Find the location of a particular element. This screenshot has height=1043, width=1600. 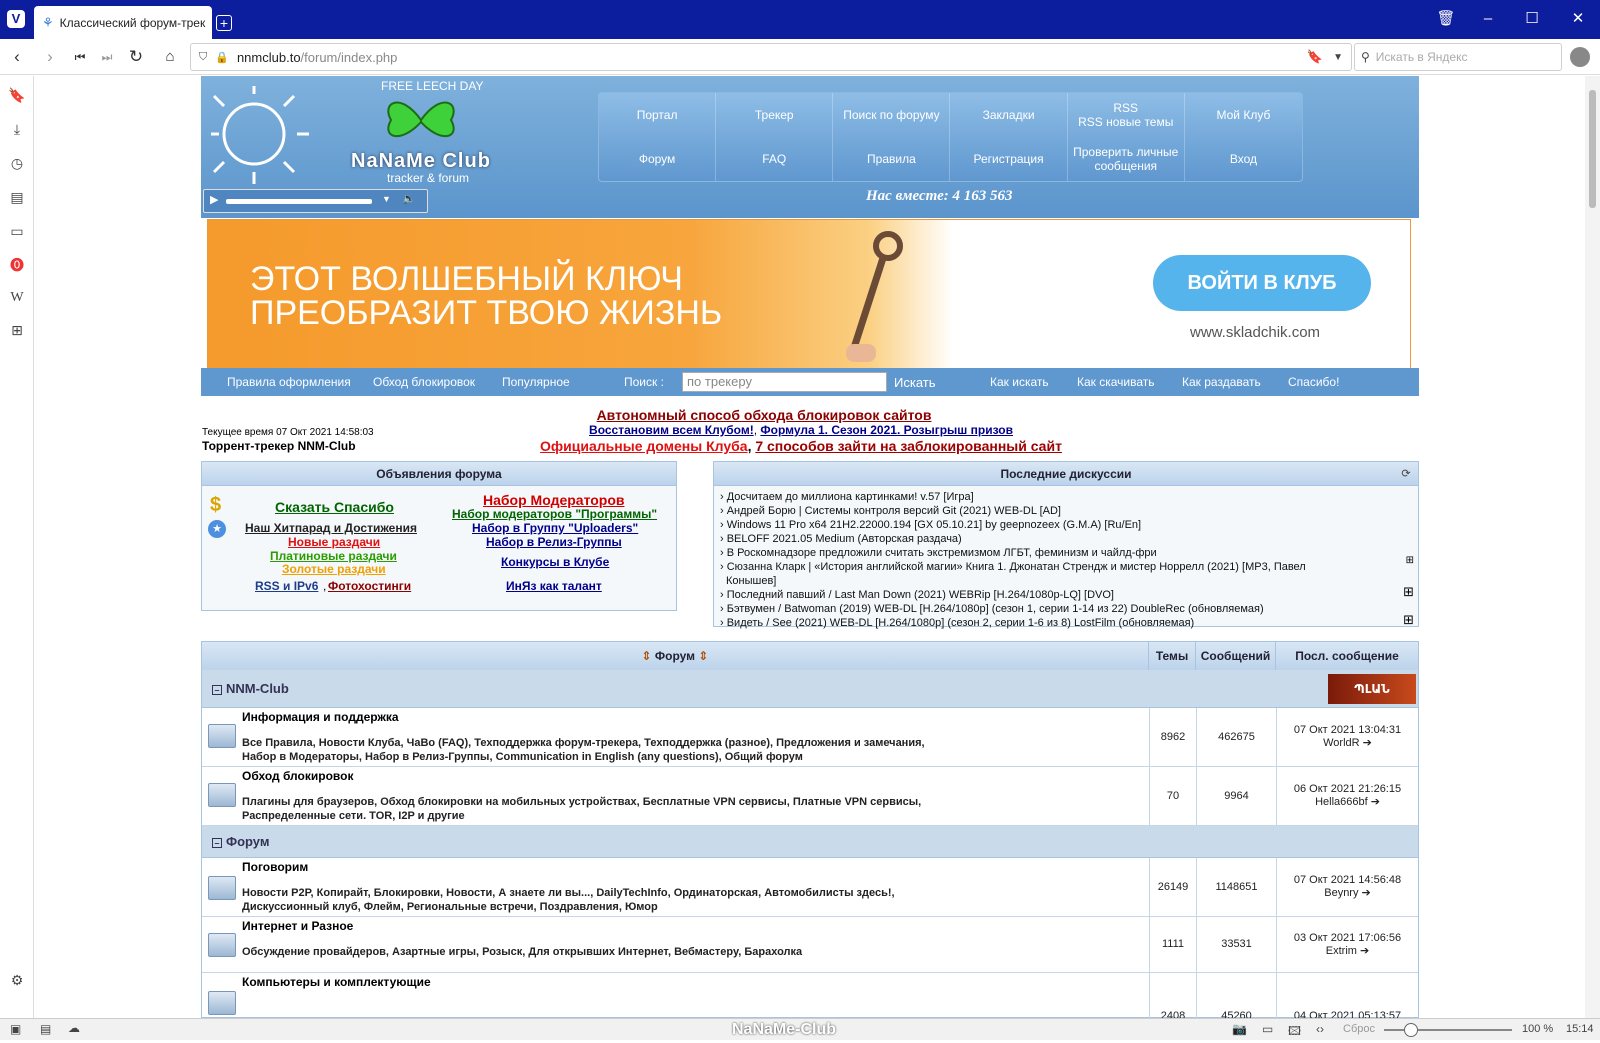

link-popular: Популярное is located at coordinates (536, 382).